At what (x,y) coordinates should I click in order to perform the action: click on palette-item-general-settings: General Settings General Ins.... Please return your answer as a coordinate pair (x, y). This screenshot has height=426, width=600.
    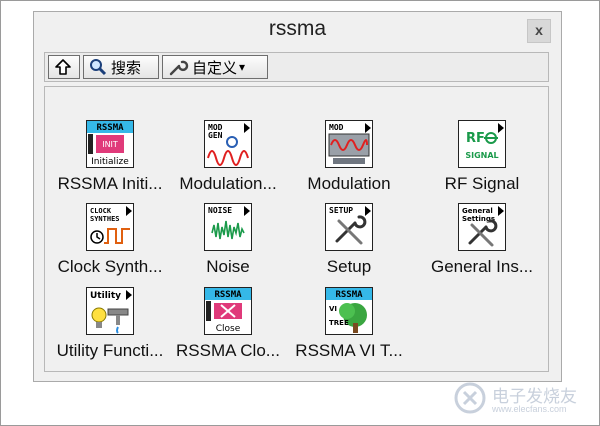
    Looking at the image, I should click on (482, 240).